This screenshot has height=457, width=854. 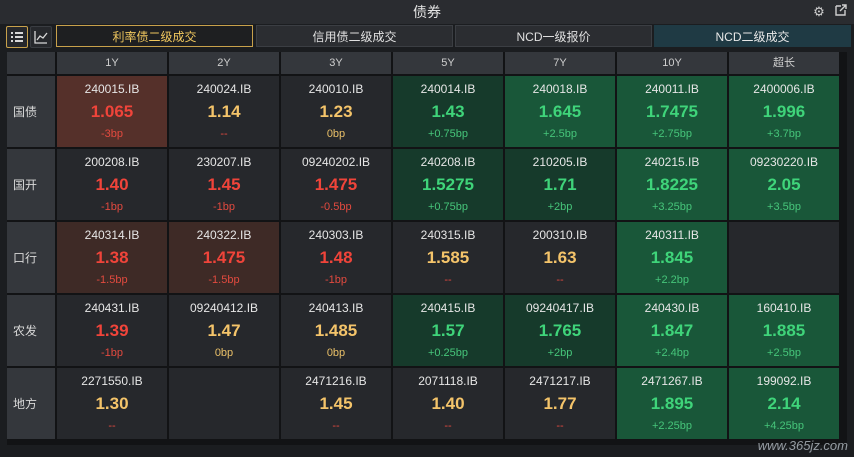 I want to click on bond-cell: 200208.IB 1.40 -1bp, so click(x=112, y=184).